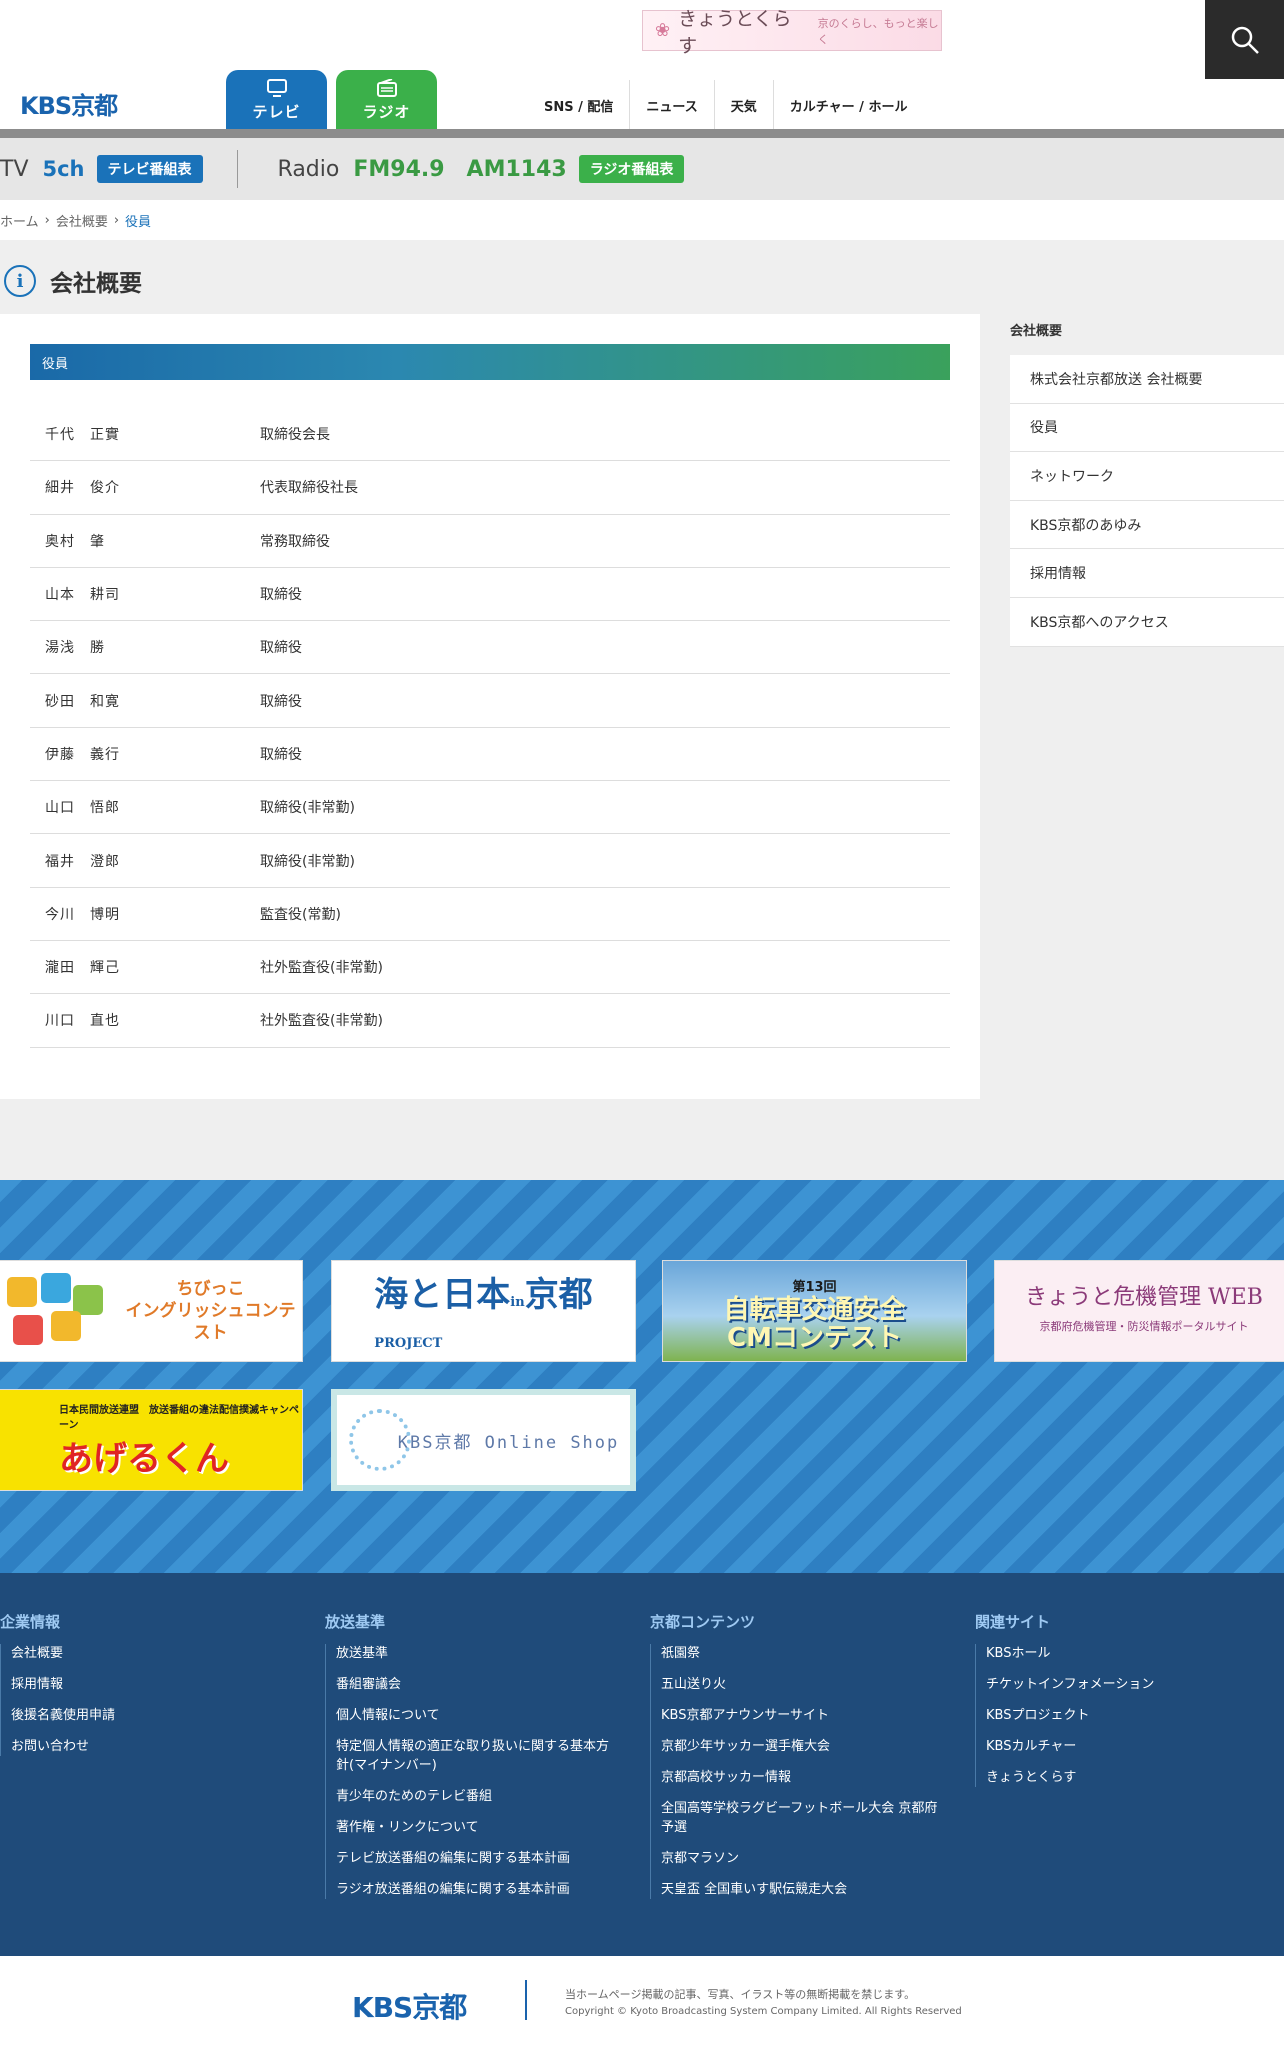 Image resolution: width=1284 pixels, height=2055 pixels. Describe the element at coordinates (810, 1889) in the screenshot. I see `footer-link: 天皇盃 全国車いす駅伝競走大会` at that location.